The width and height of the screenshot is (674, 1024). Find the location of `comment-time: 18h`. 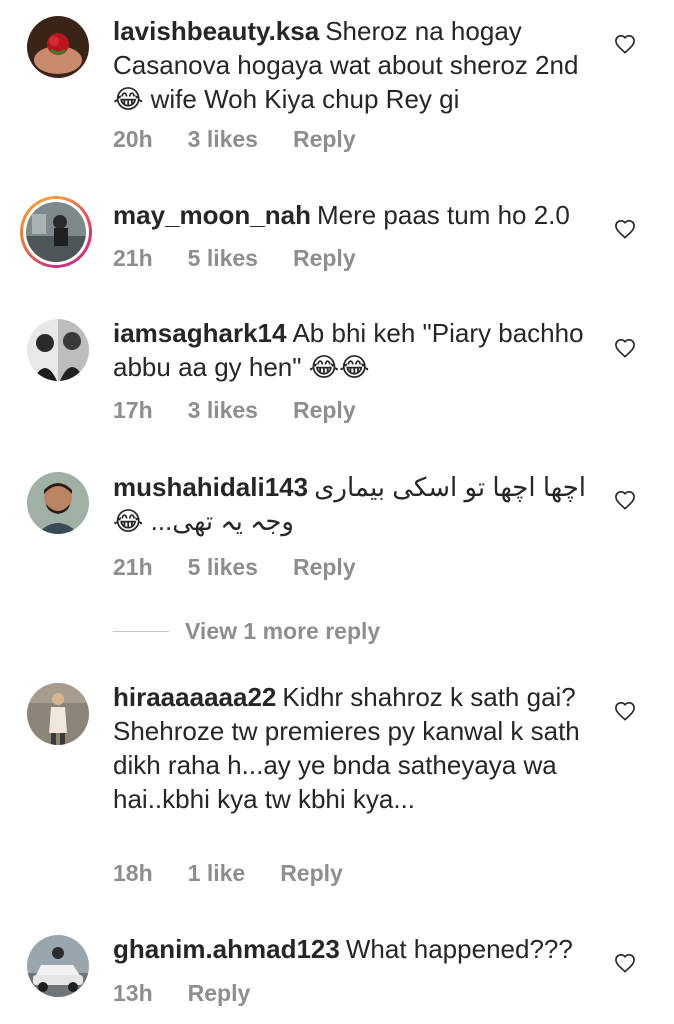

comment-time: 18h is located at coordinates (133, 873).